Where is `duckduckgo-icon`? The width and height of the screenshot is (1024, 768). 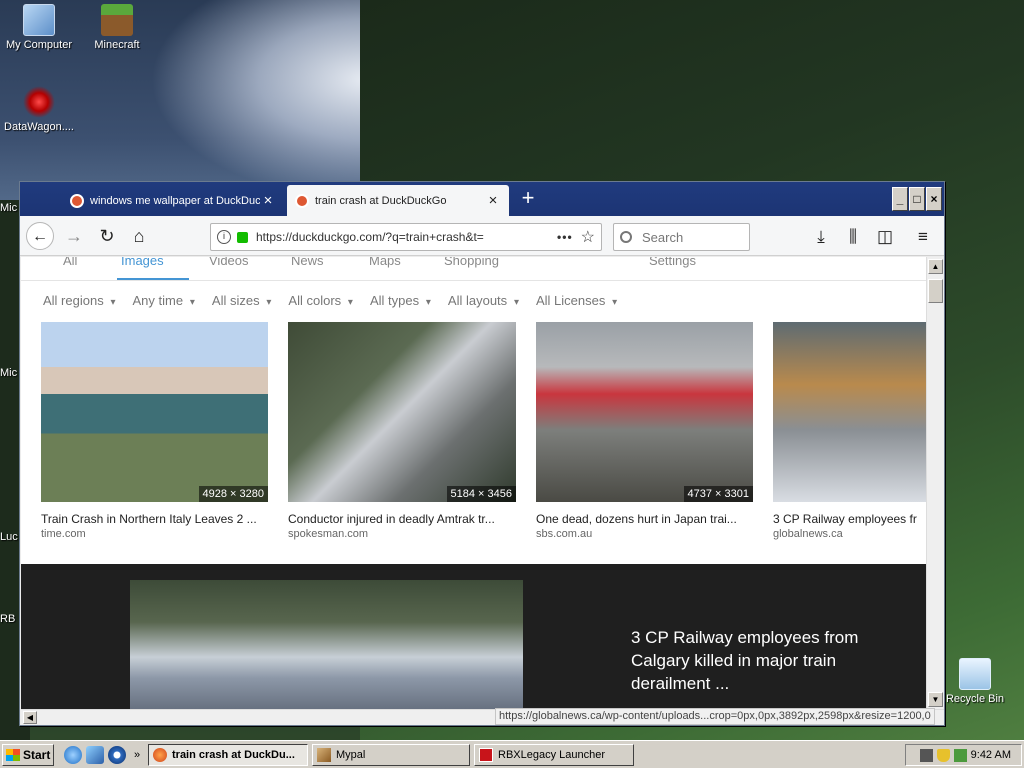 duckduckgo-icon is located at coordinates (77, 200).